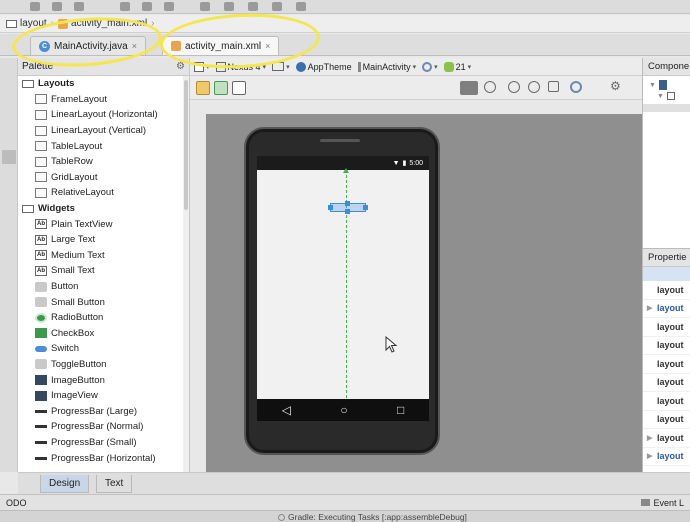  Describe the element at coordinates (9, 157) in the screenshot. I see `project-tool-button` at that location.